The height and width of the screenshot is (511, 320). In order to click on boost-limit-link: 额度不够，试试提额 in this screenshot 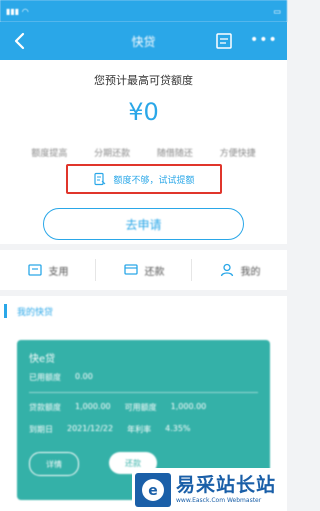, I will do `click(144, 179)`.